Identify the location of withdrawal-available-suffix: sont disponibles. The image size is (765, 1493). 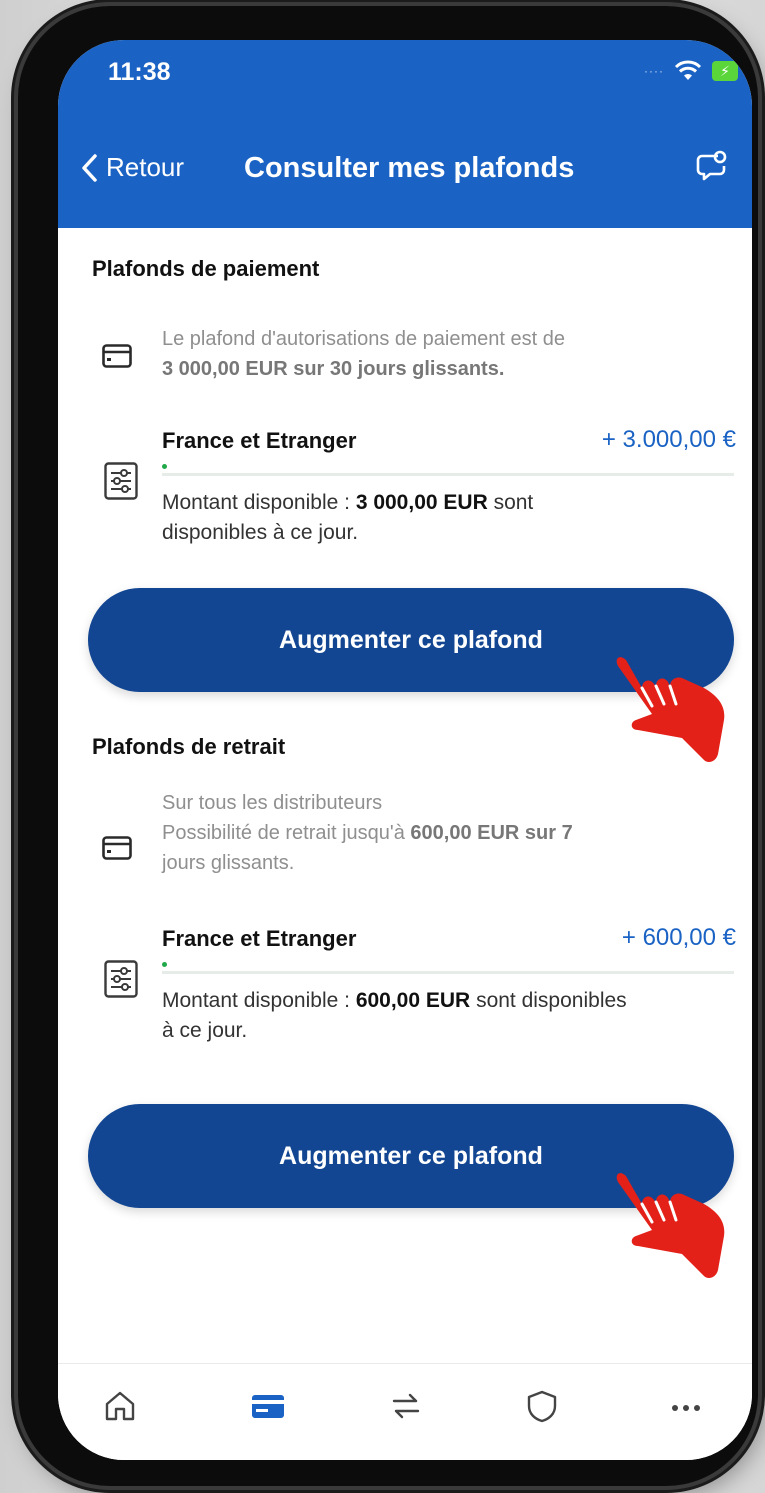
(551, 1000).